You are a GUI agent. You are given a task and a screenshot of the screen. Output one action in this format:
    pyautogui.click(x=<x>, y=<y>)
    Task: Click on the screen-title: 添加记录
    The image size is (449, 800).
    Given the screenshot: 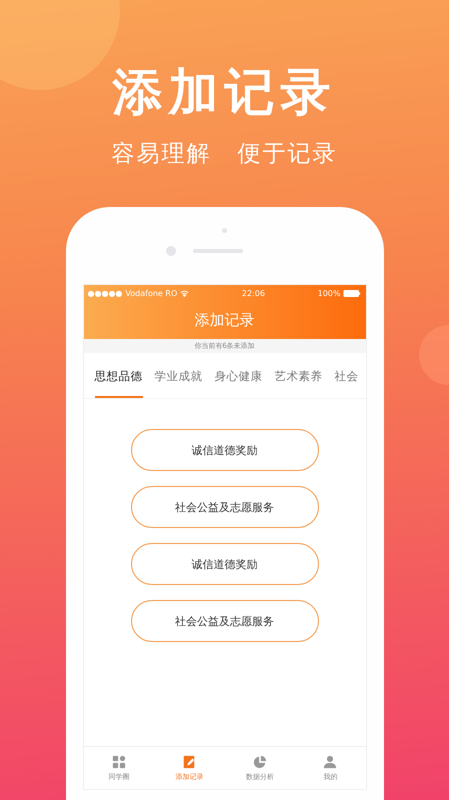 What is the action you would take?
    pyautogui.click(x=225, y=320)
    